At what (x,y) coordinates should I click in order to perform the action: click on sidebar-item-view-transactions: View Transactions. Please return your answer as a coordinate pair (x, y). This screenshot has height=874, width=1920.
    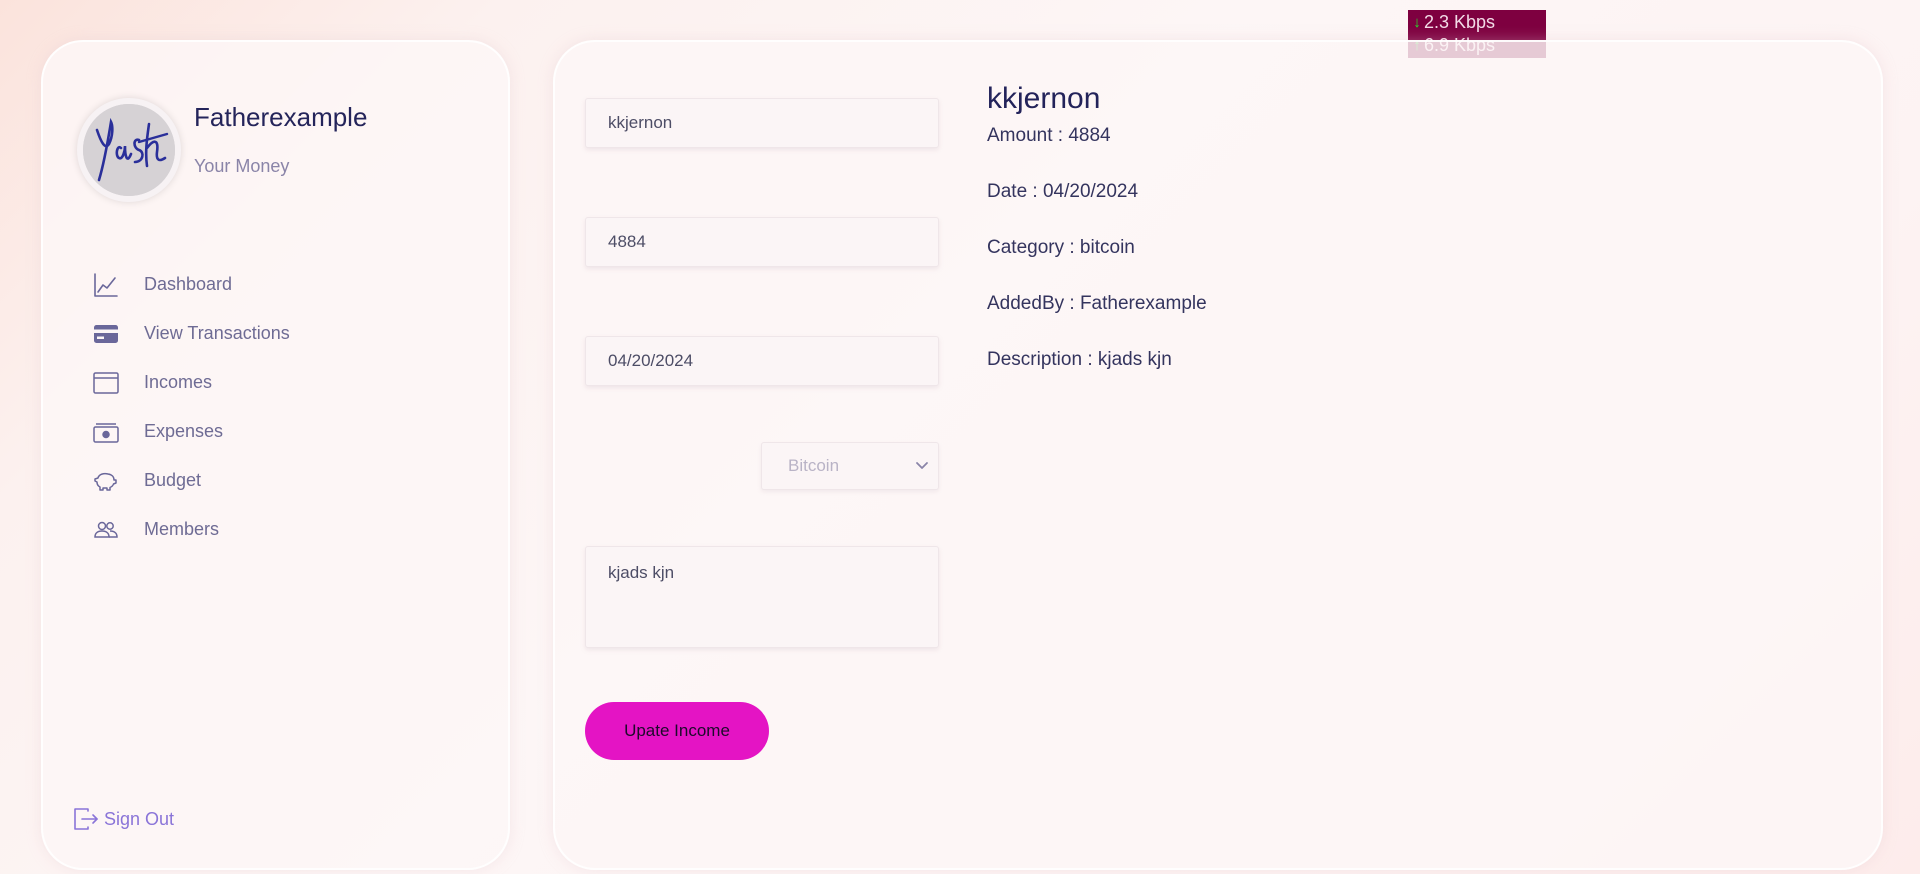
    Looking at the image, I should click on (191, 333).